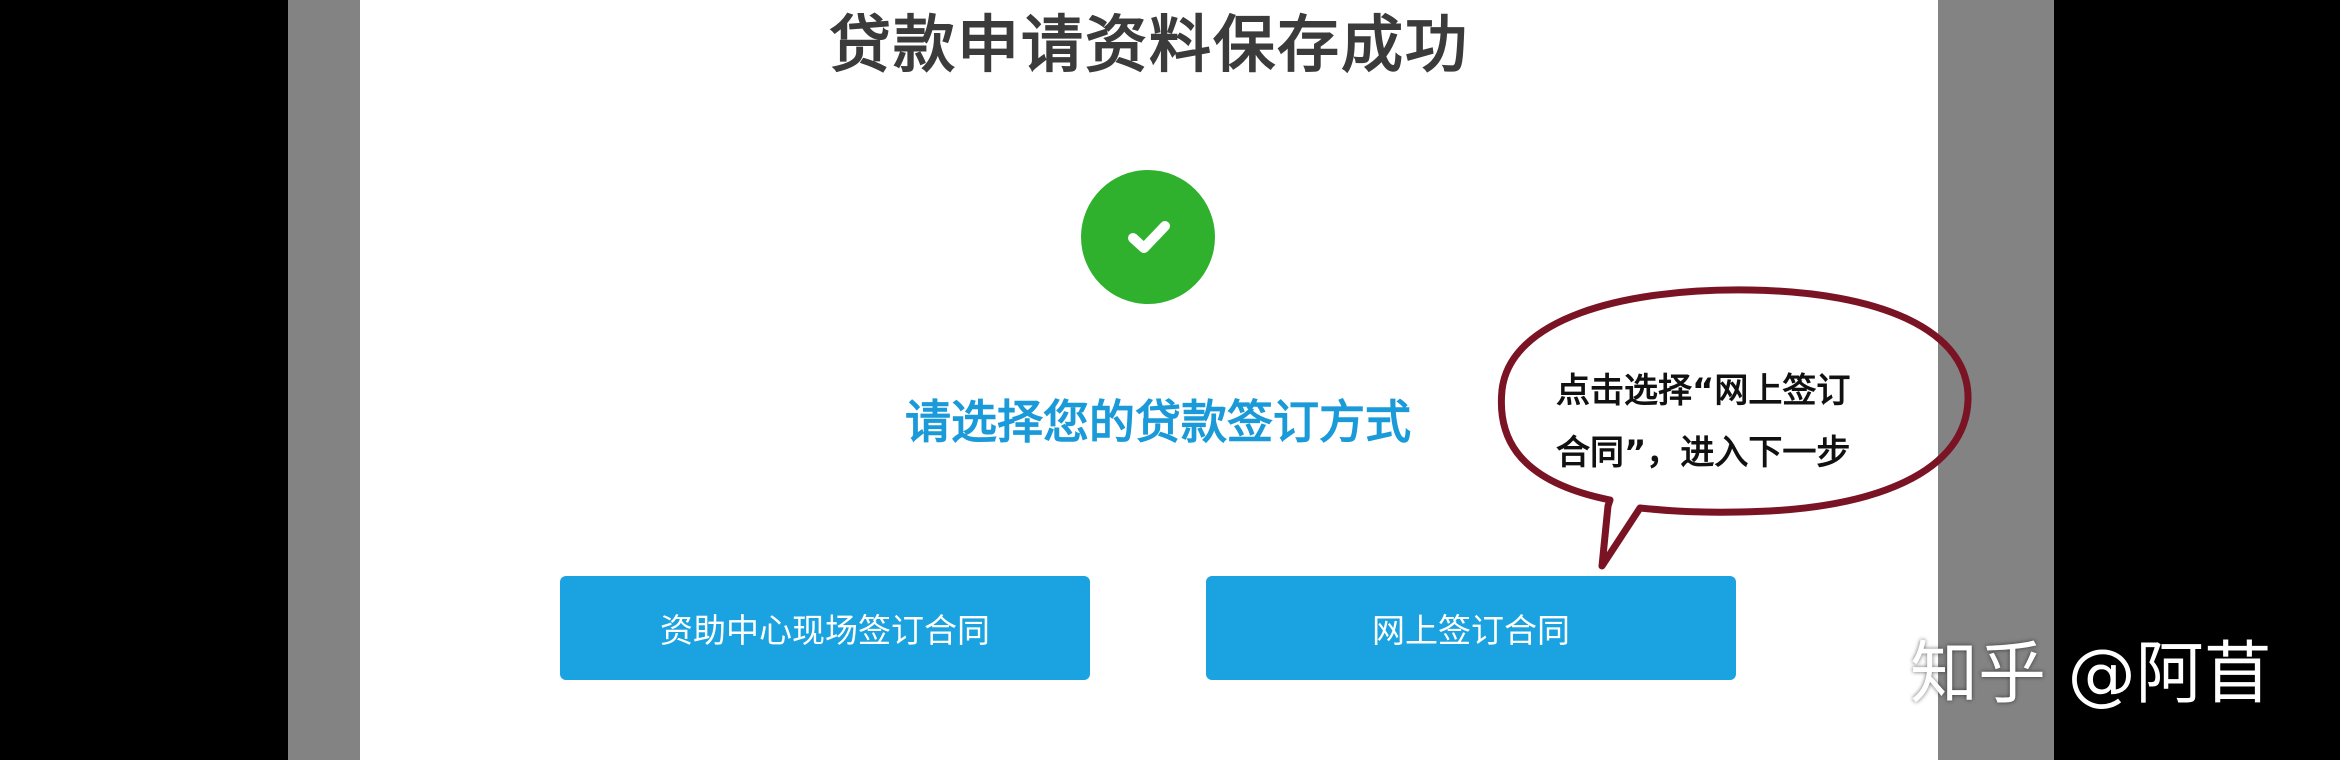 The width and height of the screenshot is (2340, 760). Describe the element at coordinates (1148, 237) in the screenshot. I see `success-check-icon` at that location.